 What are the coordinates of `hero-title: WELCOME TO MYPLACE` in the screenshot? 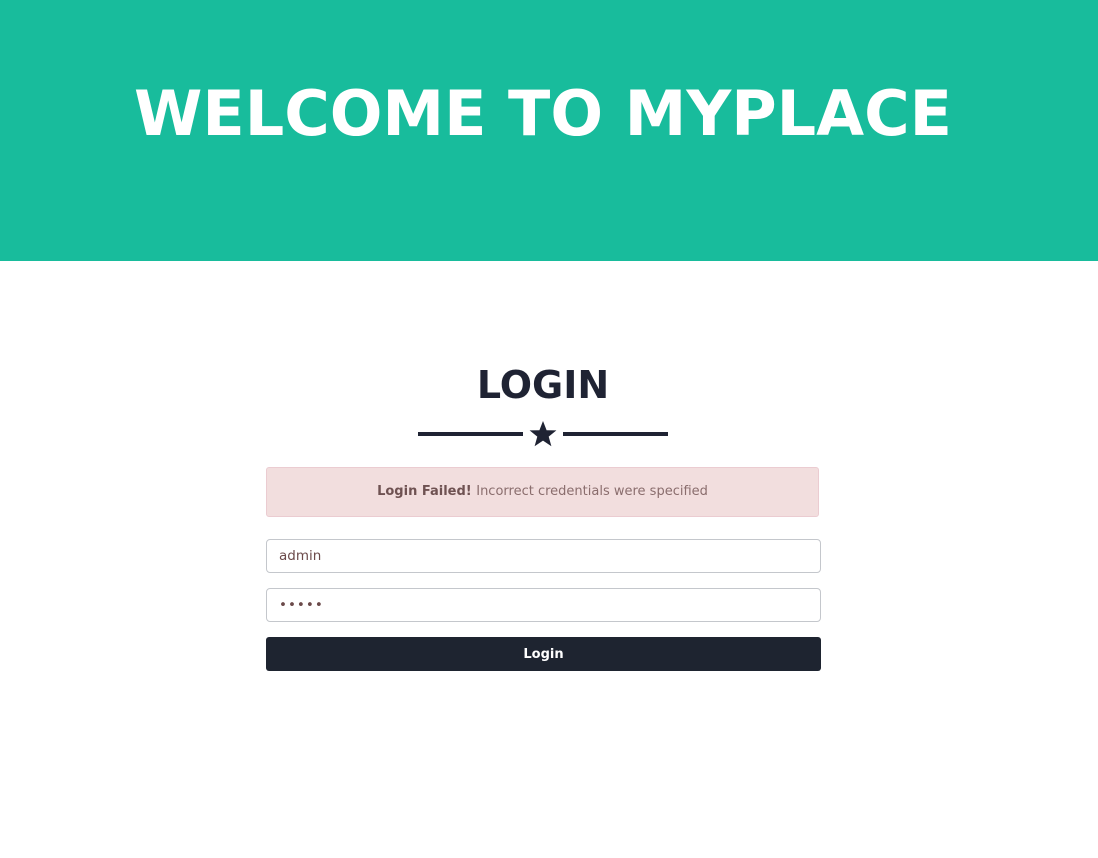 It's located at (543, 113).